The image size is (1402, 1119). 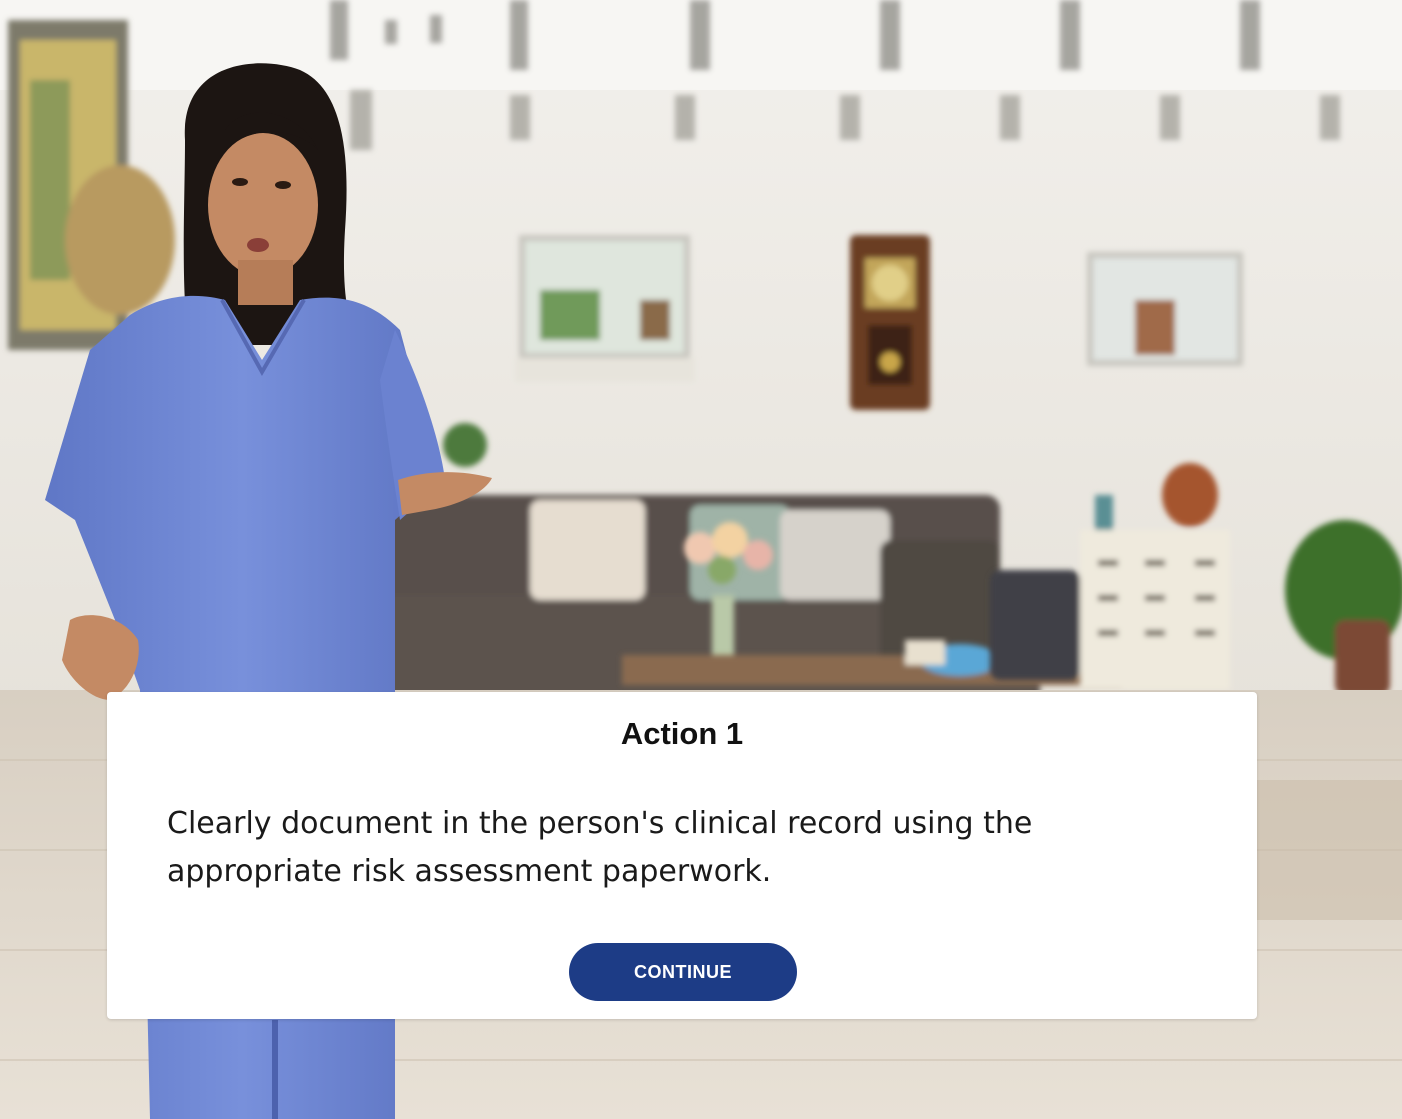 I want to click on dialog-title: Action 1, so click(x=682, y=733).